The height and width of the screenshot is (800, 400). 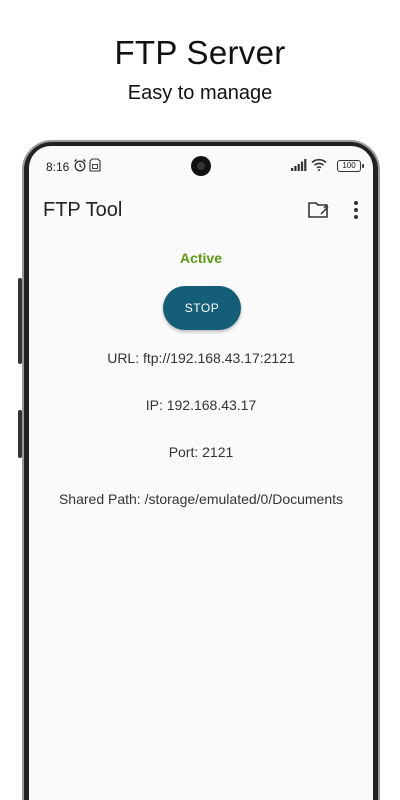 What do you see at coordinates (20, 321) in the screenshot?
I see `phone-volume-button` at bounding box center [20, 321].